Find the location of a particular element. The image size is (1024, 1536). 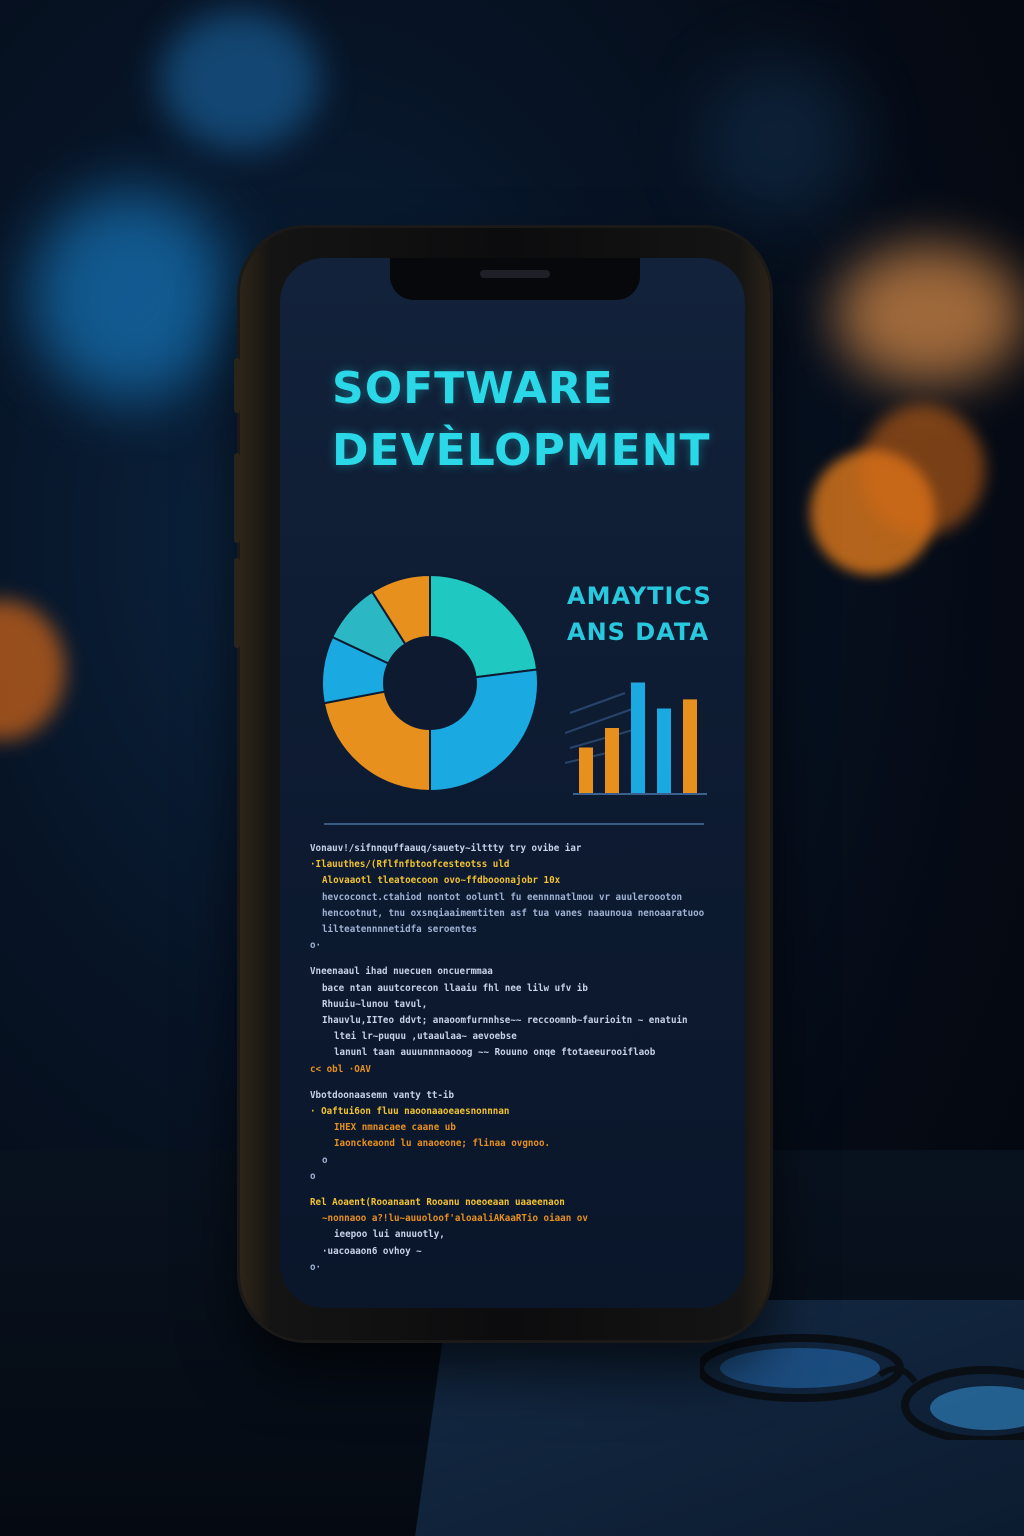

code-line: Vneenaaul ihad nuecuen oncuermmaa is located at coordinates (401, 972).